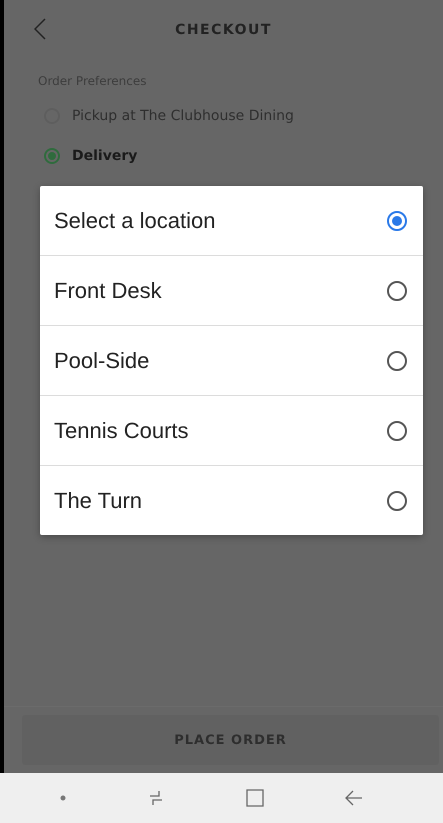 The height and width of the screenshot is (823, 443). I want to click on location-option: Front Desk, so click(108, 291).